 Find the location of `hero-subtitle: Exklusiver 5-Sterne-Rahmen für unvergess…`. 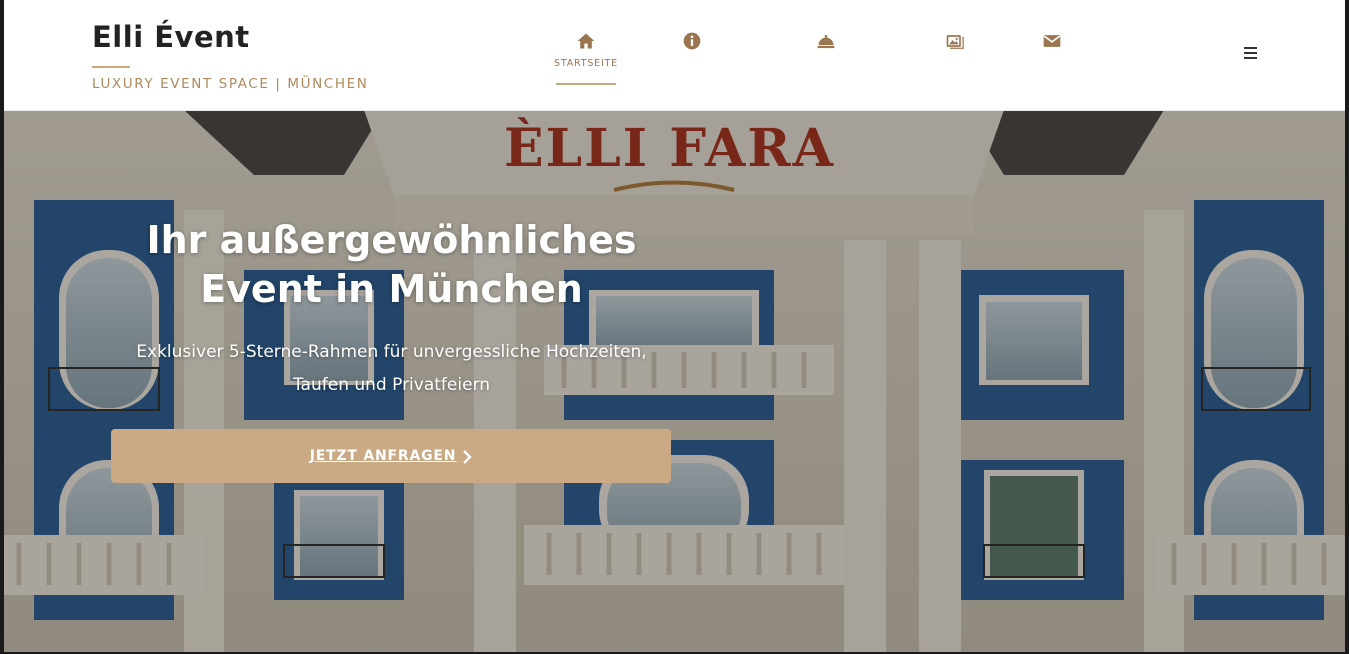

hero-subtitle: Exklusiver 5-Sterne-Rahmen für unvergess… is located at coordinates (391, 368).